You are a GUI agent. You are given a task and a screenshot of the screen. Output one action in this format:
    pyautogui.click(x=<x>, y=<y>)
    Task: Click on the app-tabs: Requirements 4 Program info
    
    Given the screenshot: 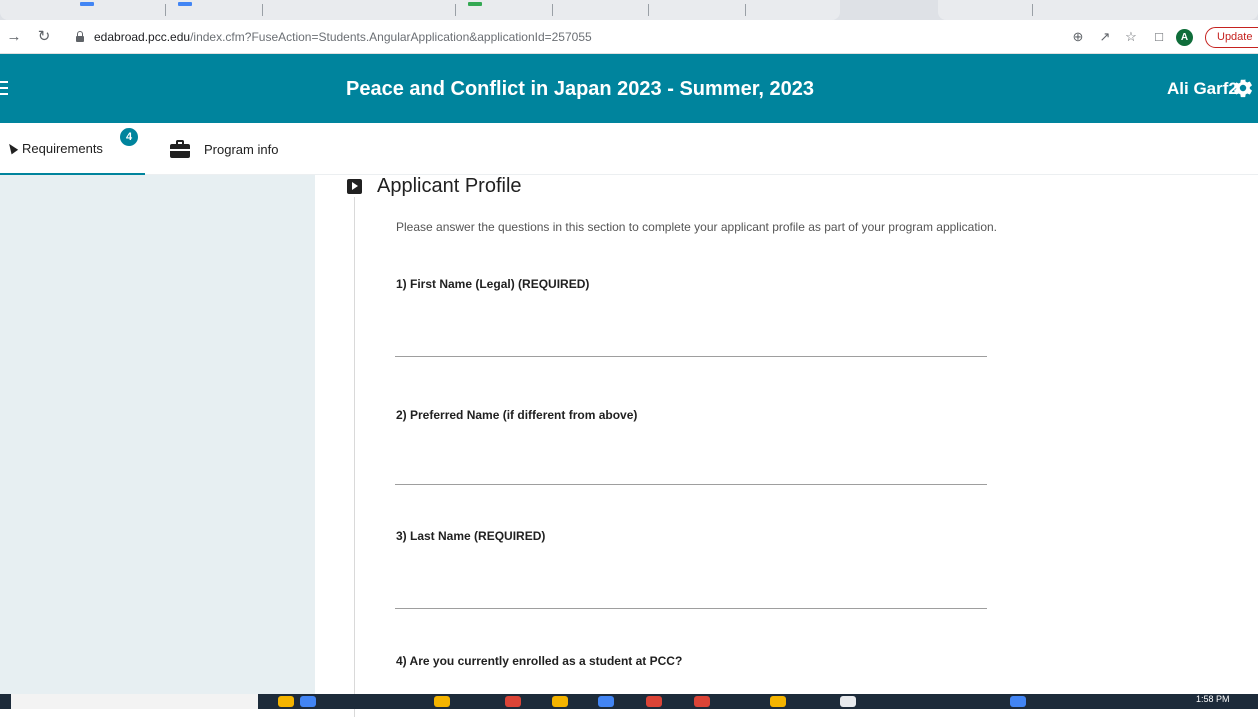 What is the action you would take?
    pyautogui.click(x=629, y=149)
    